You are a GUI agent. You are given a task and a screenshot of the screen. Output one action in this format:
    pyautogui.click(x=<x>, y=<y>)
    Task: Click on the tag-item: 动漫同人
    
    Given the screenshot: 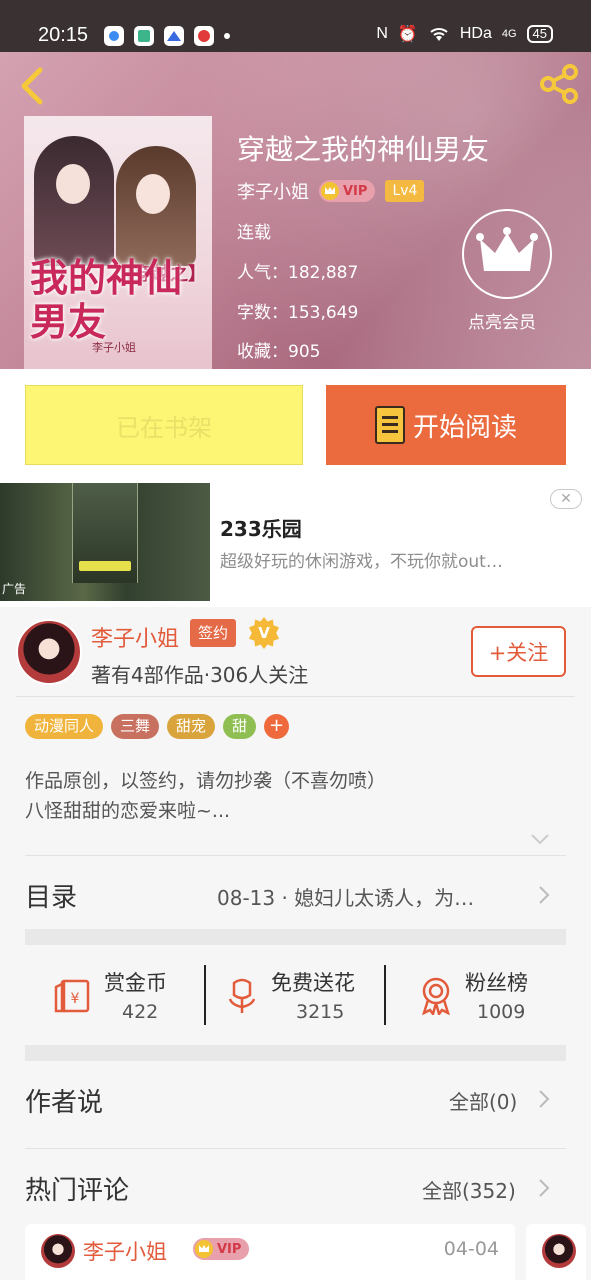 What is the action you would take?
    pyautogui.click(x=64, y=726)
    